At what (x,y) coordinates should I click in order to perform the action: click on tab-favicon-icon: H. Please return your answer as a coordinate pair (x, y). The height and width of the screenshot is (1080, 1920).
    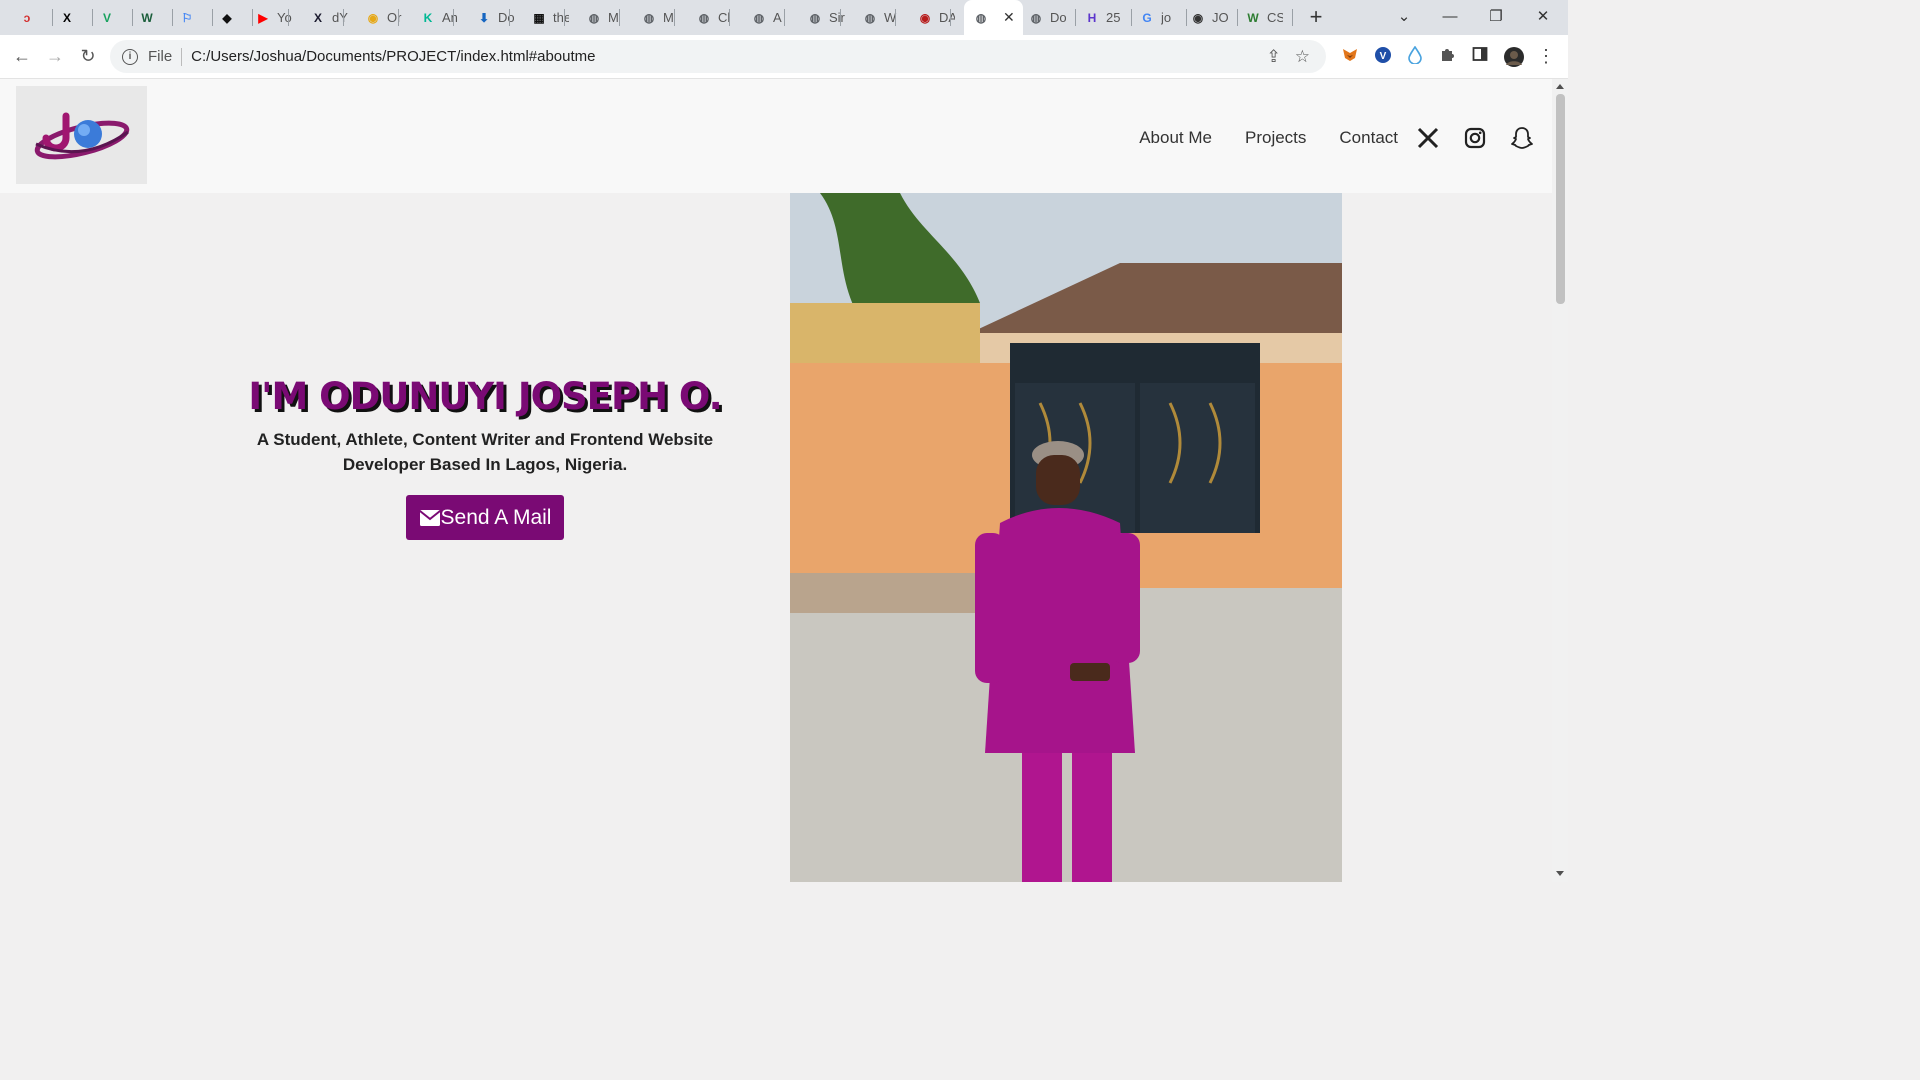
    Looking at the image, I should click on (1092, 17).